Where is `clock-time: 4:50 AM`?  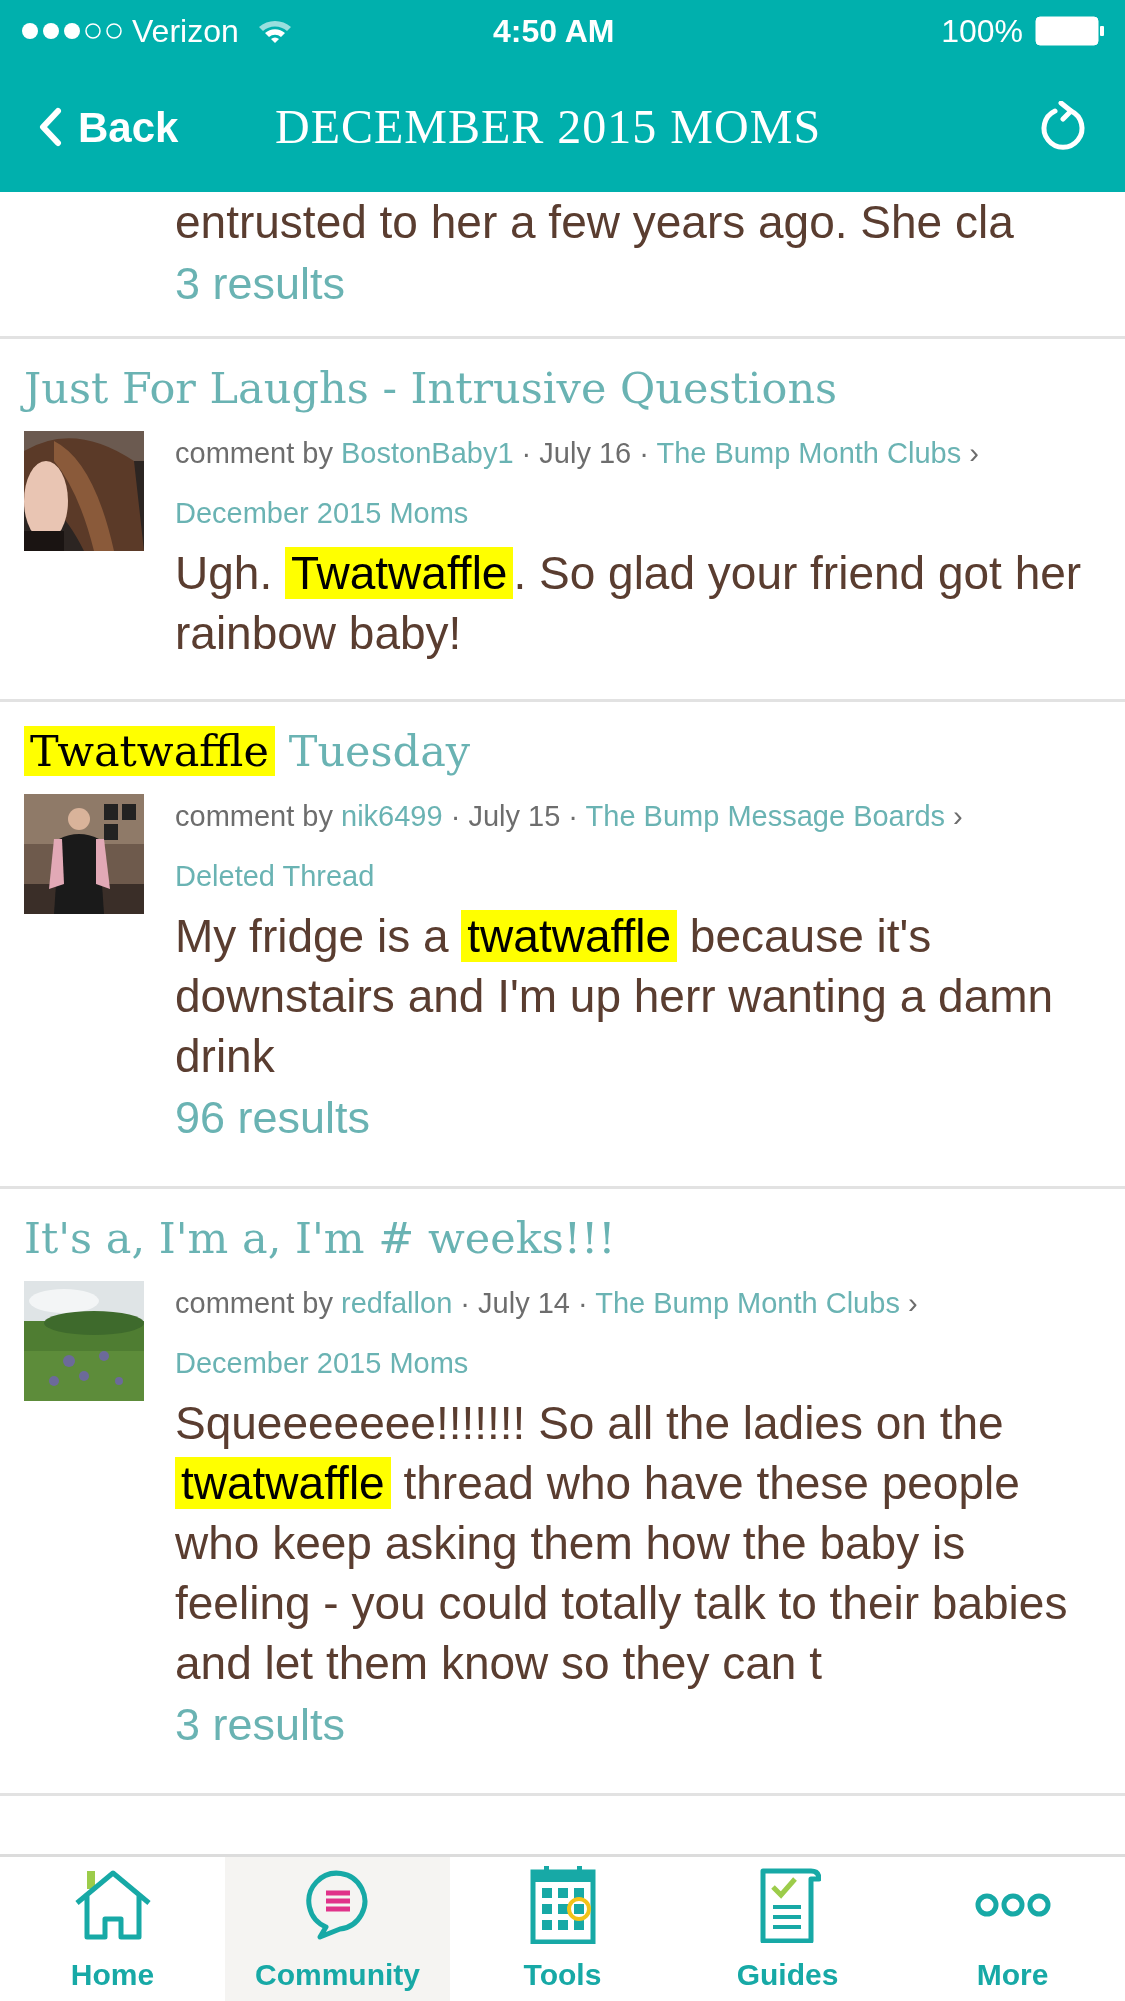
clock-time: 4:50 AM is located at coordinates (554, 31).